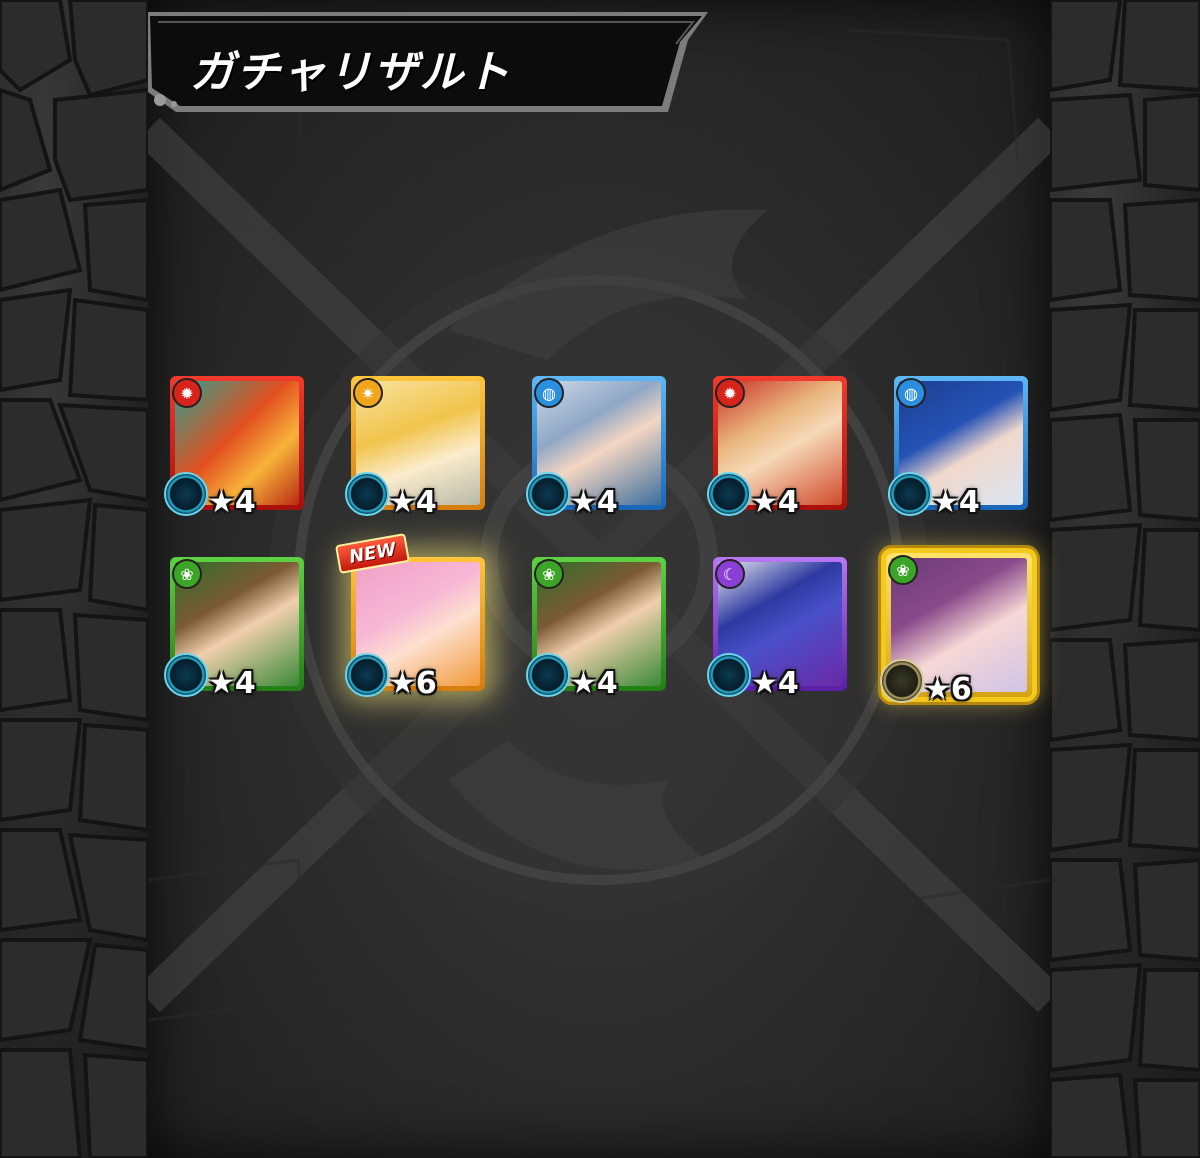 The width and height of the screenshot is (1200, 1158). Describe the element at coordinates (777, 629) in the screenshot. I see `result-card-9: ☾ ★4` at that location.